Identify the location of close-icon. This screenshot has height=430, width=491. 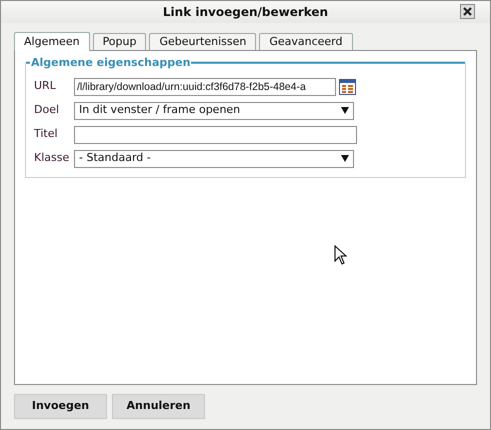
(467, 11).